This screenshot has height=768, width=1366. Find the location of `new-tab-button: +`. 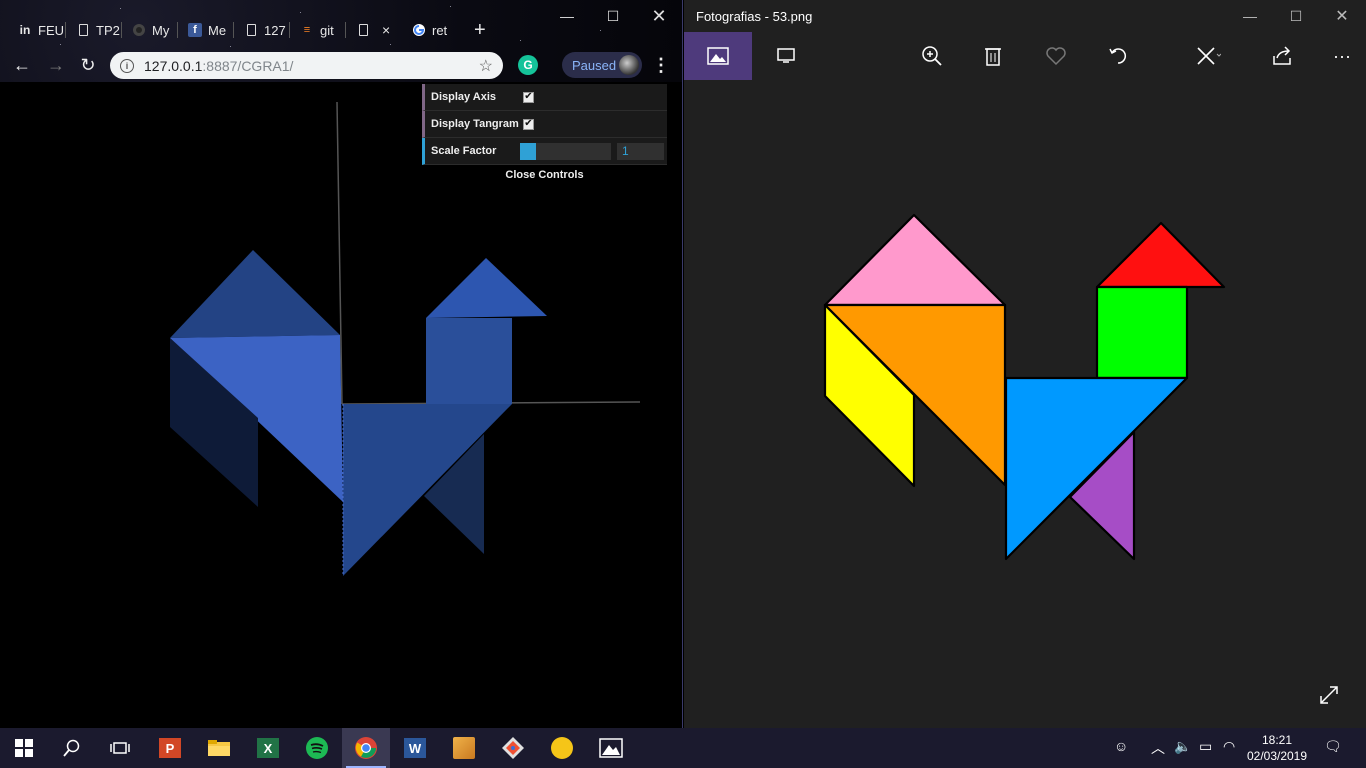

new-tab-button: + is located at coordinates (482, 30).